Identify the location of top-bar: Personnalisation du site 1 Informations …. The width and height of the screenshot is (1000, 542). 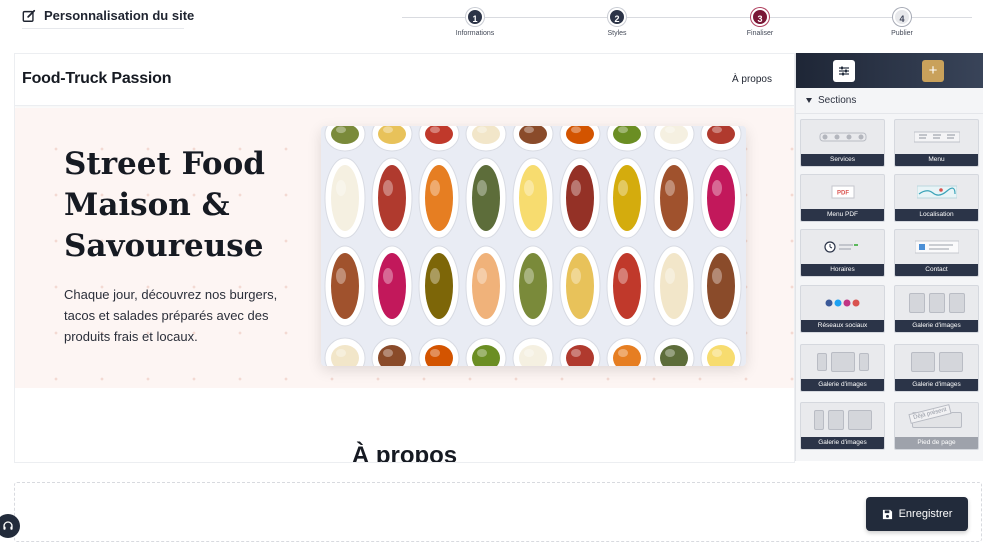
(500, 22).